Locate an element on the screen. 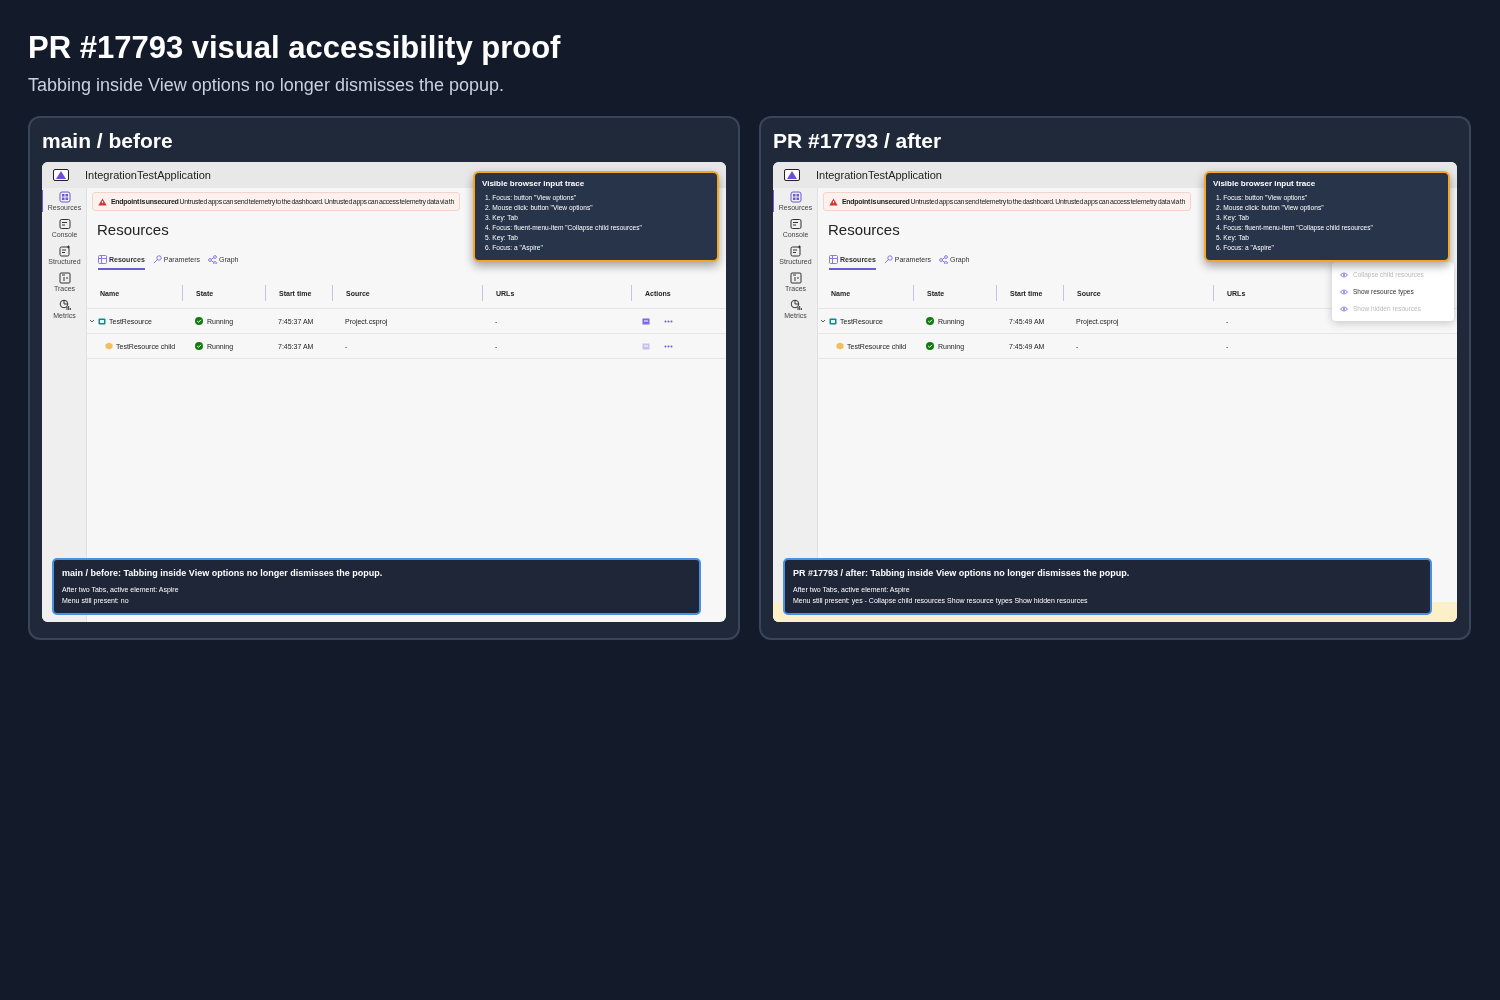 The height and width of the screenshot is (1000, 1500). grid-icon is located at coordinates (64, 197).